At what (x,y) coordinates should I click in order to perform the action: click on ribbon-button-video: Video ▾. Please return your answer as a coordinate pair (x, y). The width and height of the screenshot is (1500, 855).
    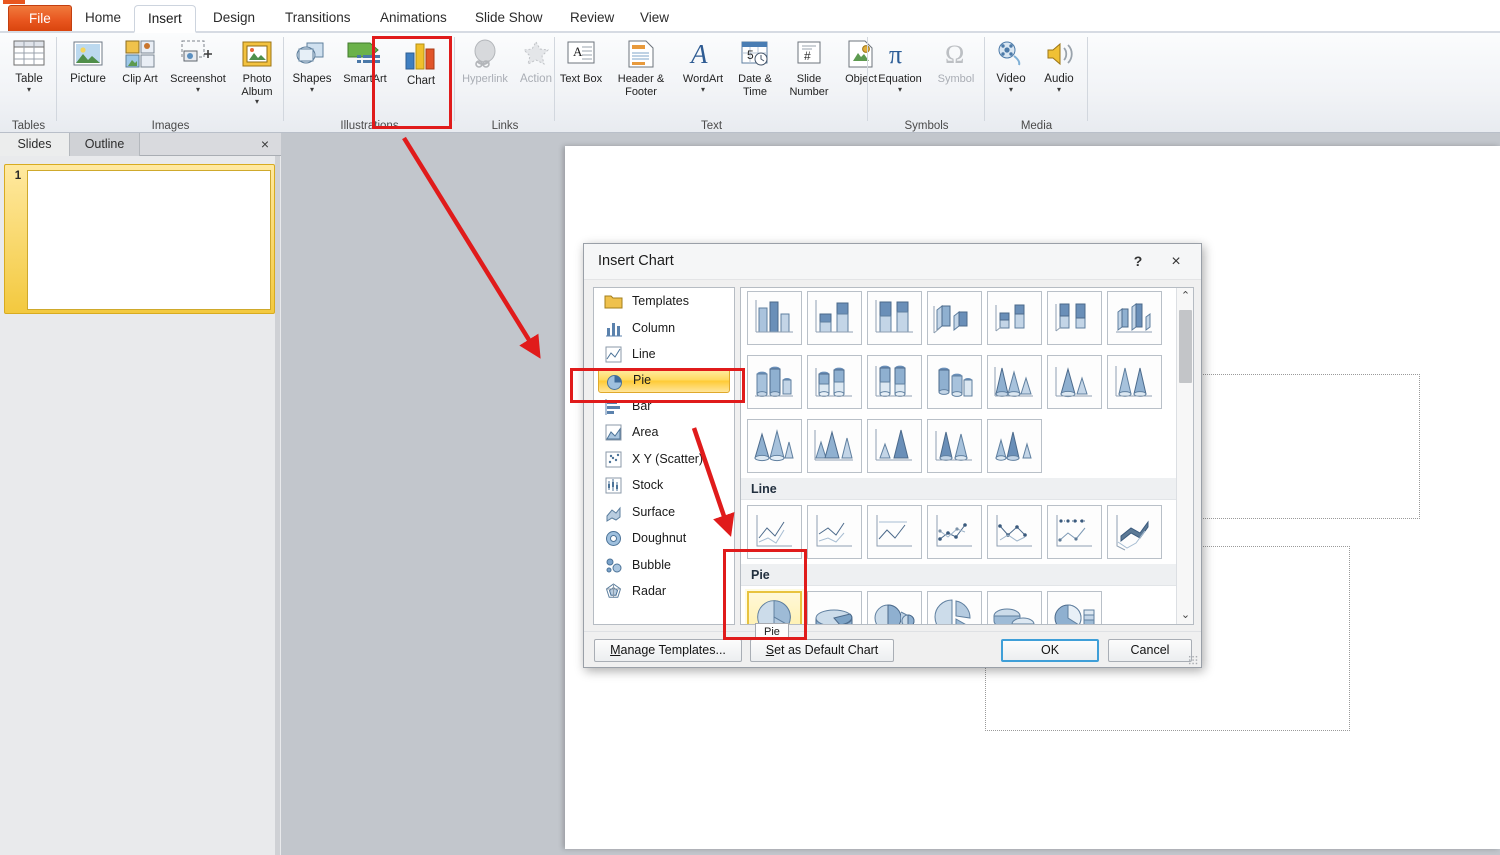
    Looking at the image, I should click on (1011, 65).